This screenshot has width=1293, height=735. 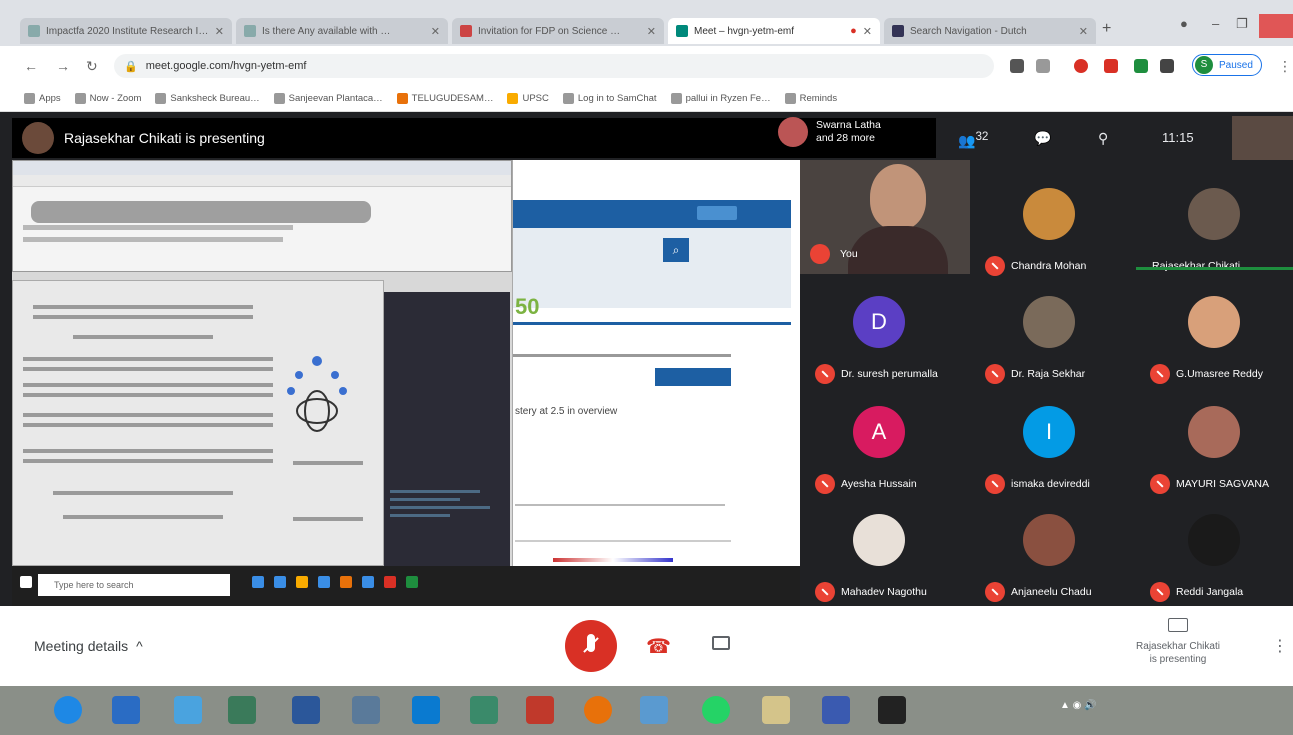 I want to click on avatar: S, so click(x=1204, y=65).